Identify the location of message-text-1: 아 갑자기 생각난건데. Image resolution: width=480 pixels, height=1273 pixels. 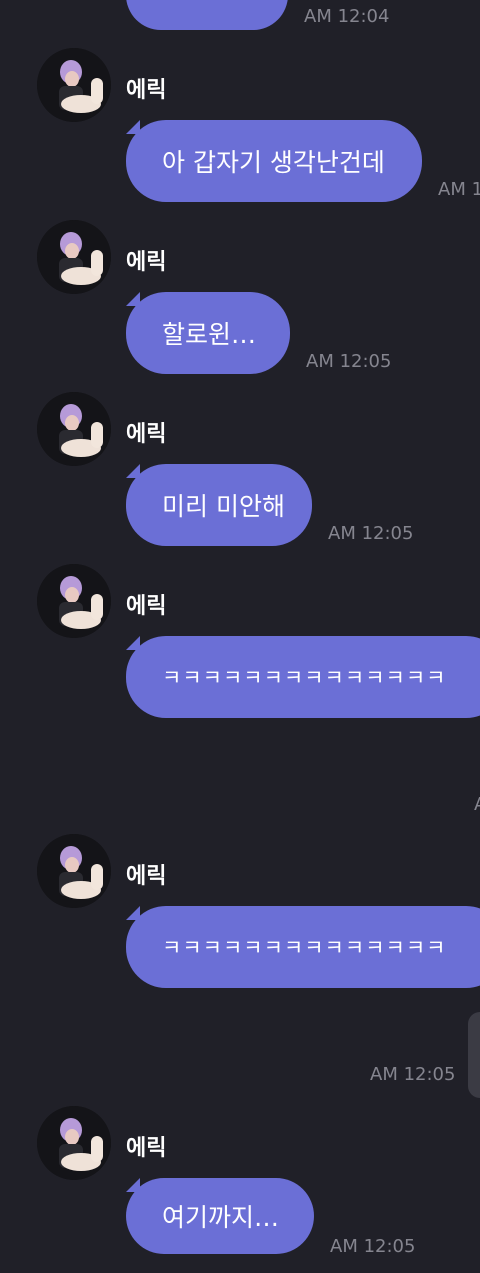
(273, 162).